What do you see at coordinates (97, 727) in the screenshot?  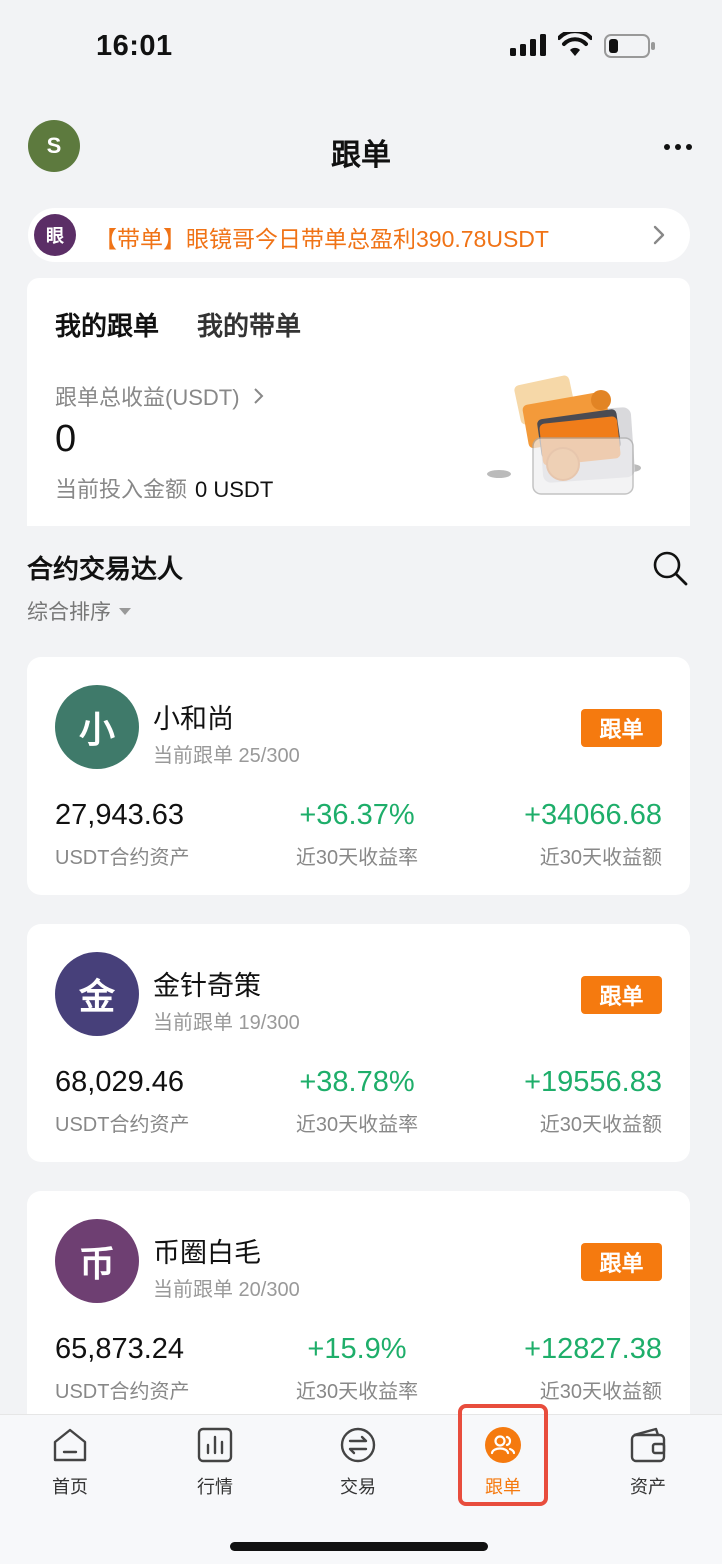 I see `trader-avatar: 小` at bounding box center [97, 727].